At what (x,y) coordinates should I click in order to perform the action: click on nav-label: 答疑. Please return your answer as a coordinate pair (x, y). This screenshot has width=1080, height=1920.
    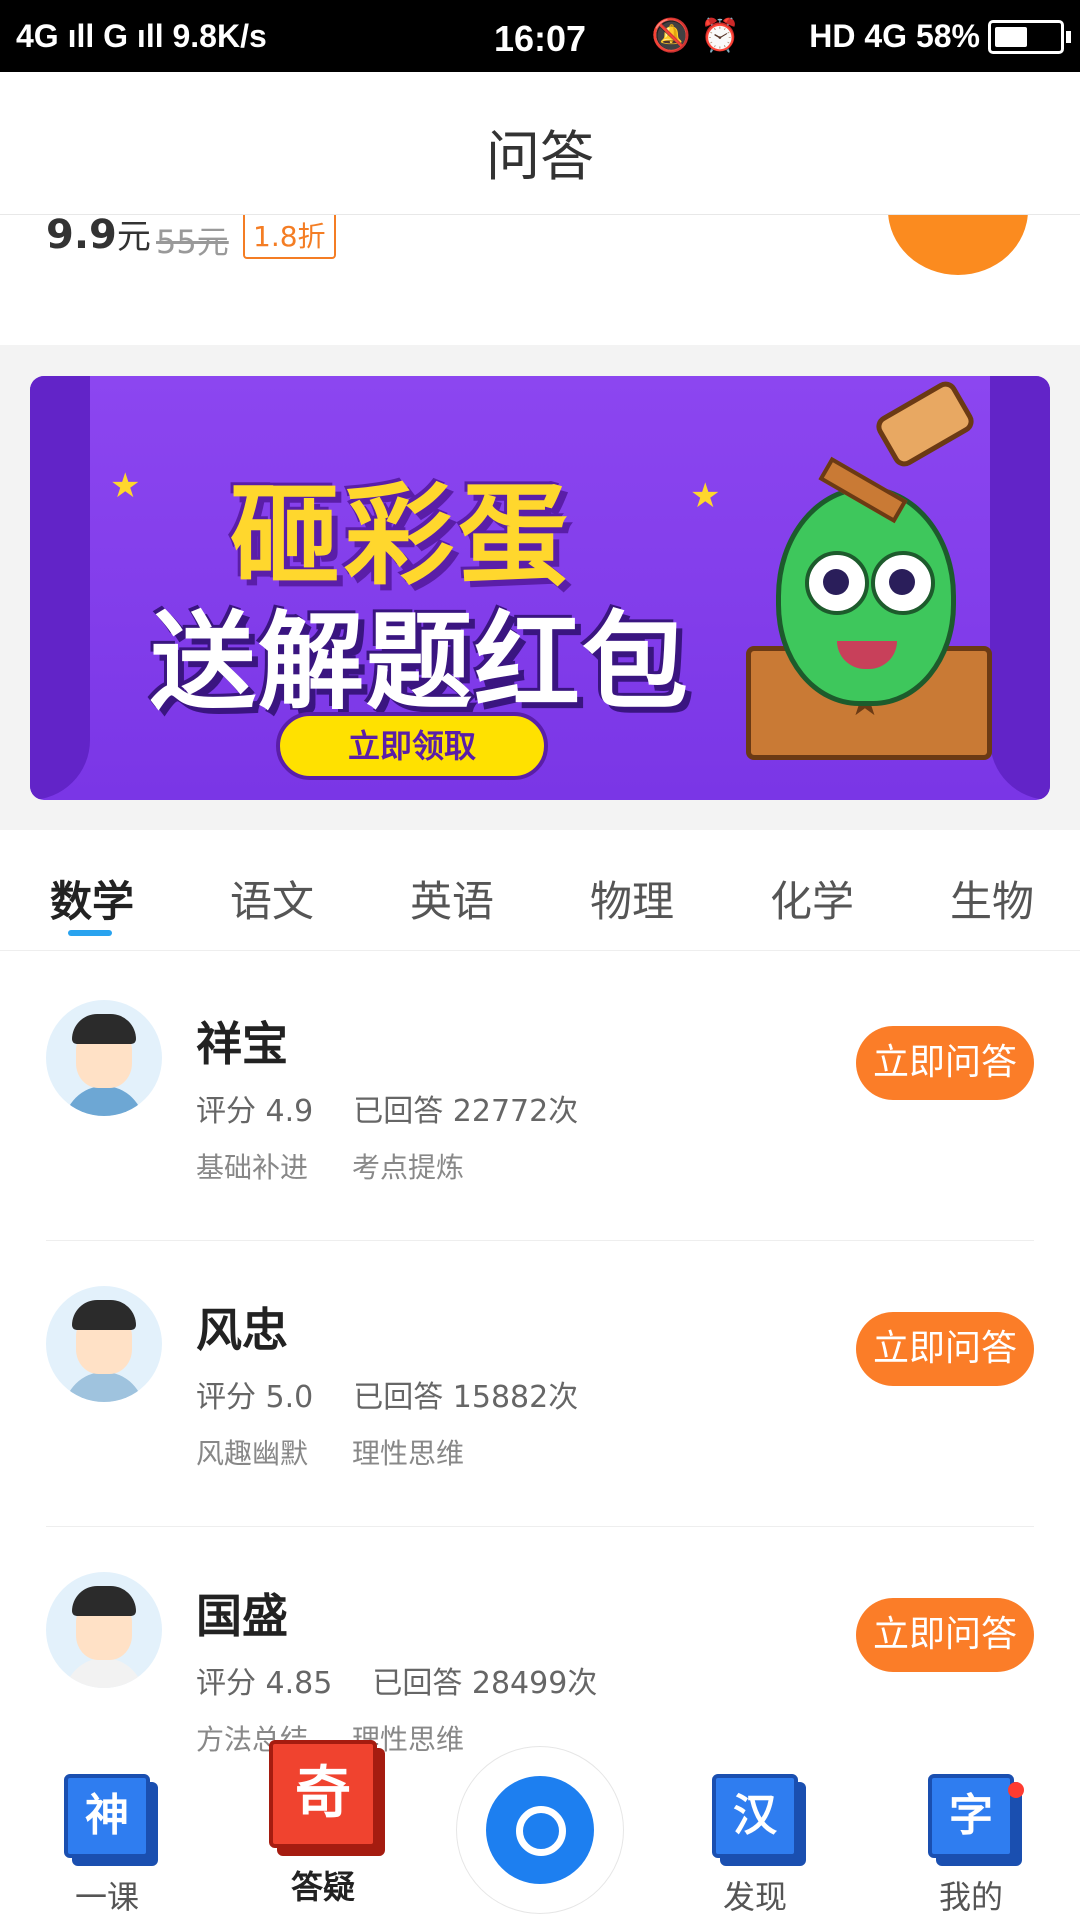
    Looking at the image, I should click on (322, 1887).